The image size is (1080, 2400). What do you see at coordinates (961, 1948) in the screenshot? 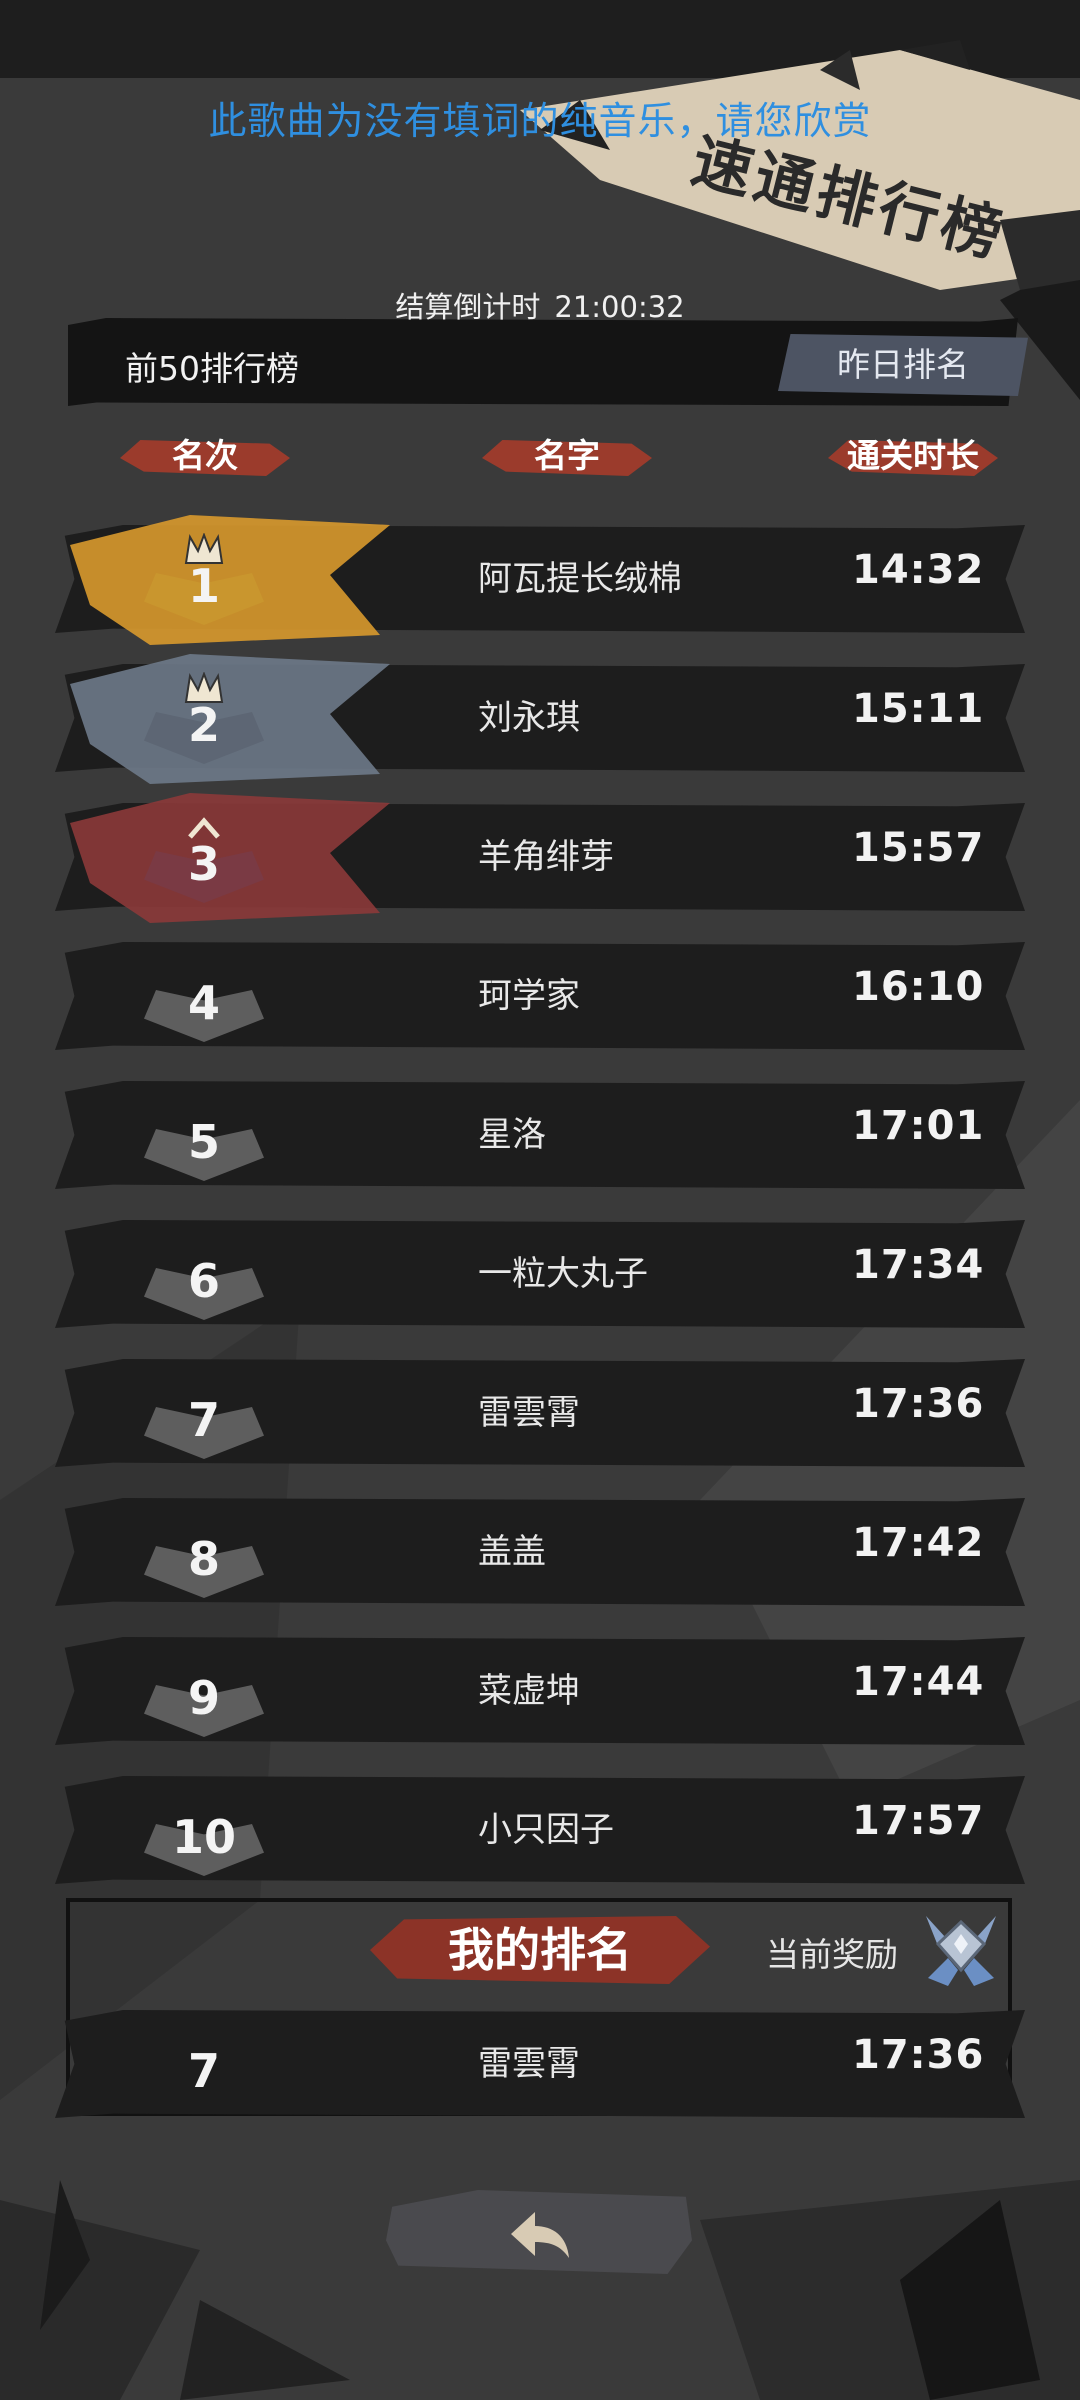
I see `silver-medal-icon` at bounding box center [961, 1948].